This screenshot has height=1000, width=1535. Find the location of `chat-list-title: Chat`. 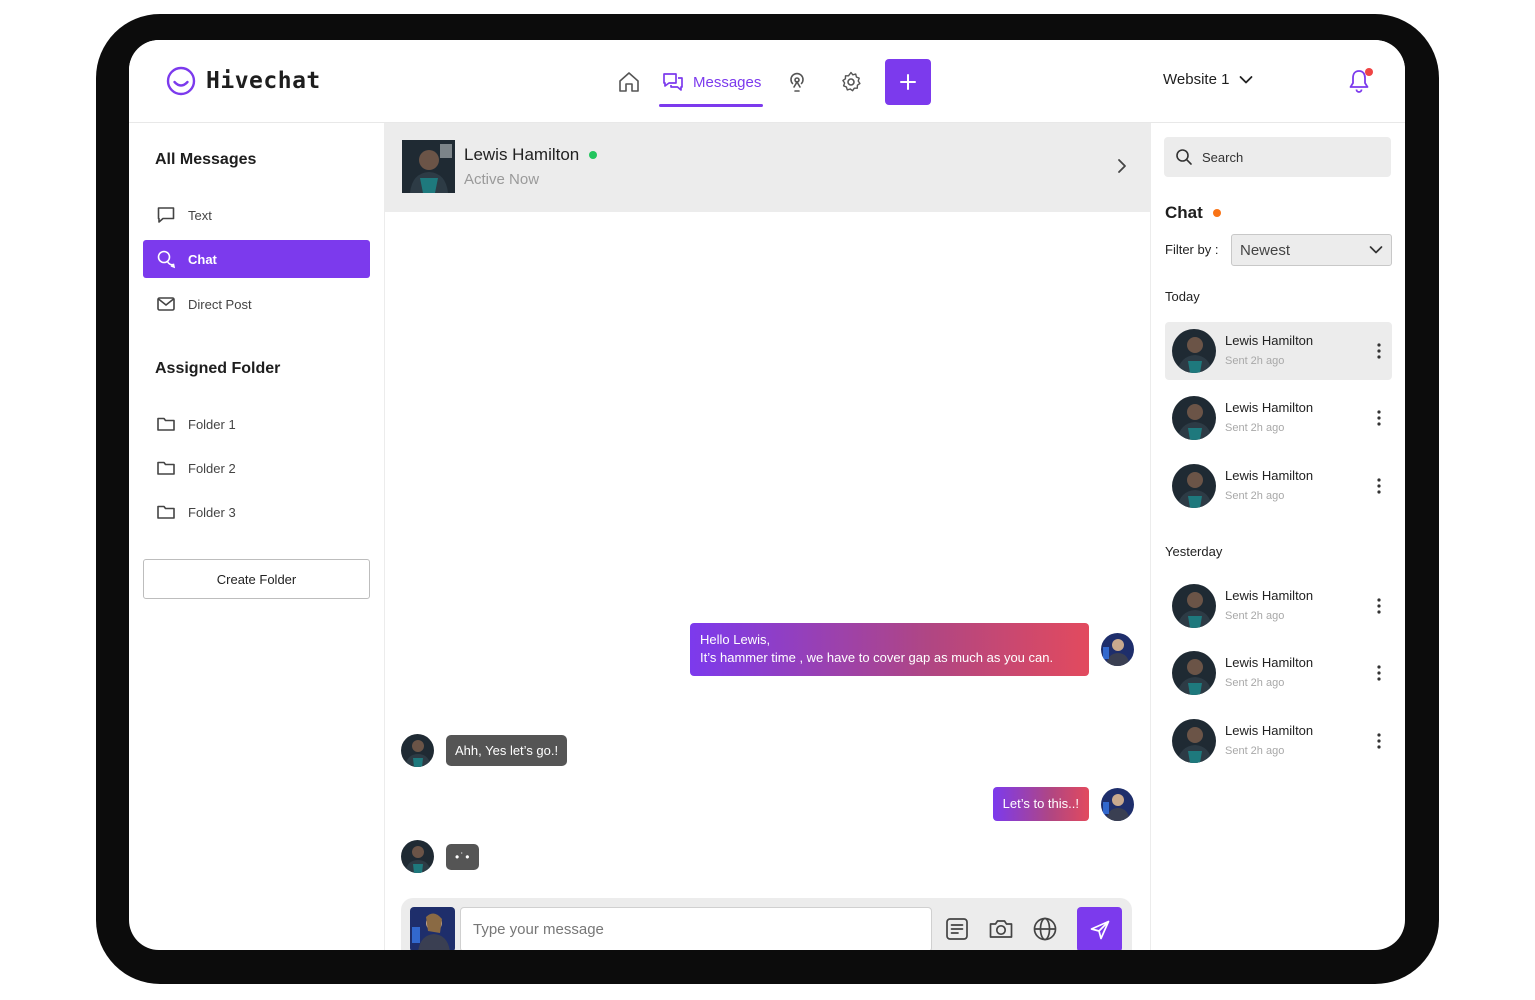

chat-list-title: Chat is located at coordinates (1193, 213).